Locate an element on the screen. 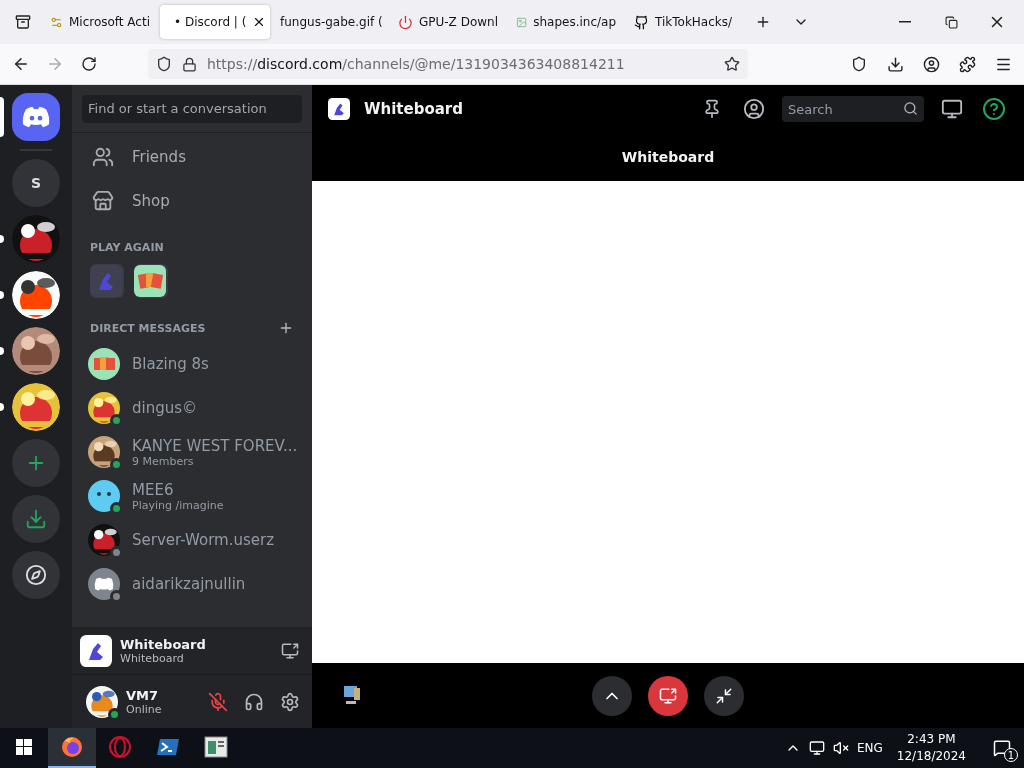 The height and width of the screenshot is (768, 1024). firefox-icon is located at coordinates (72, 747).